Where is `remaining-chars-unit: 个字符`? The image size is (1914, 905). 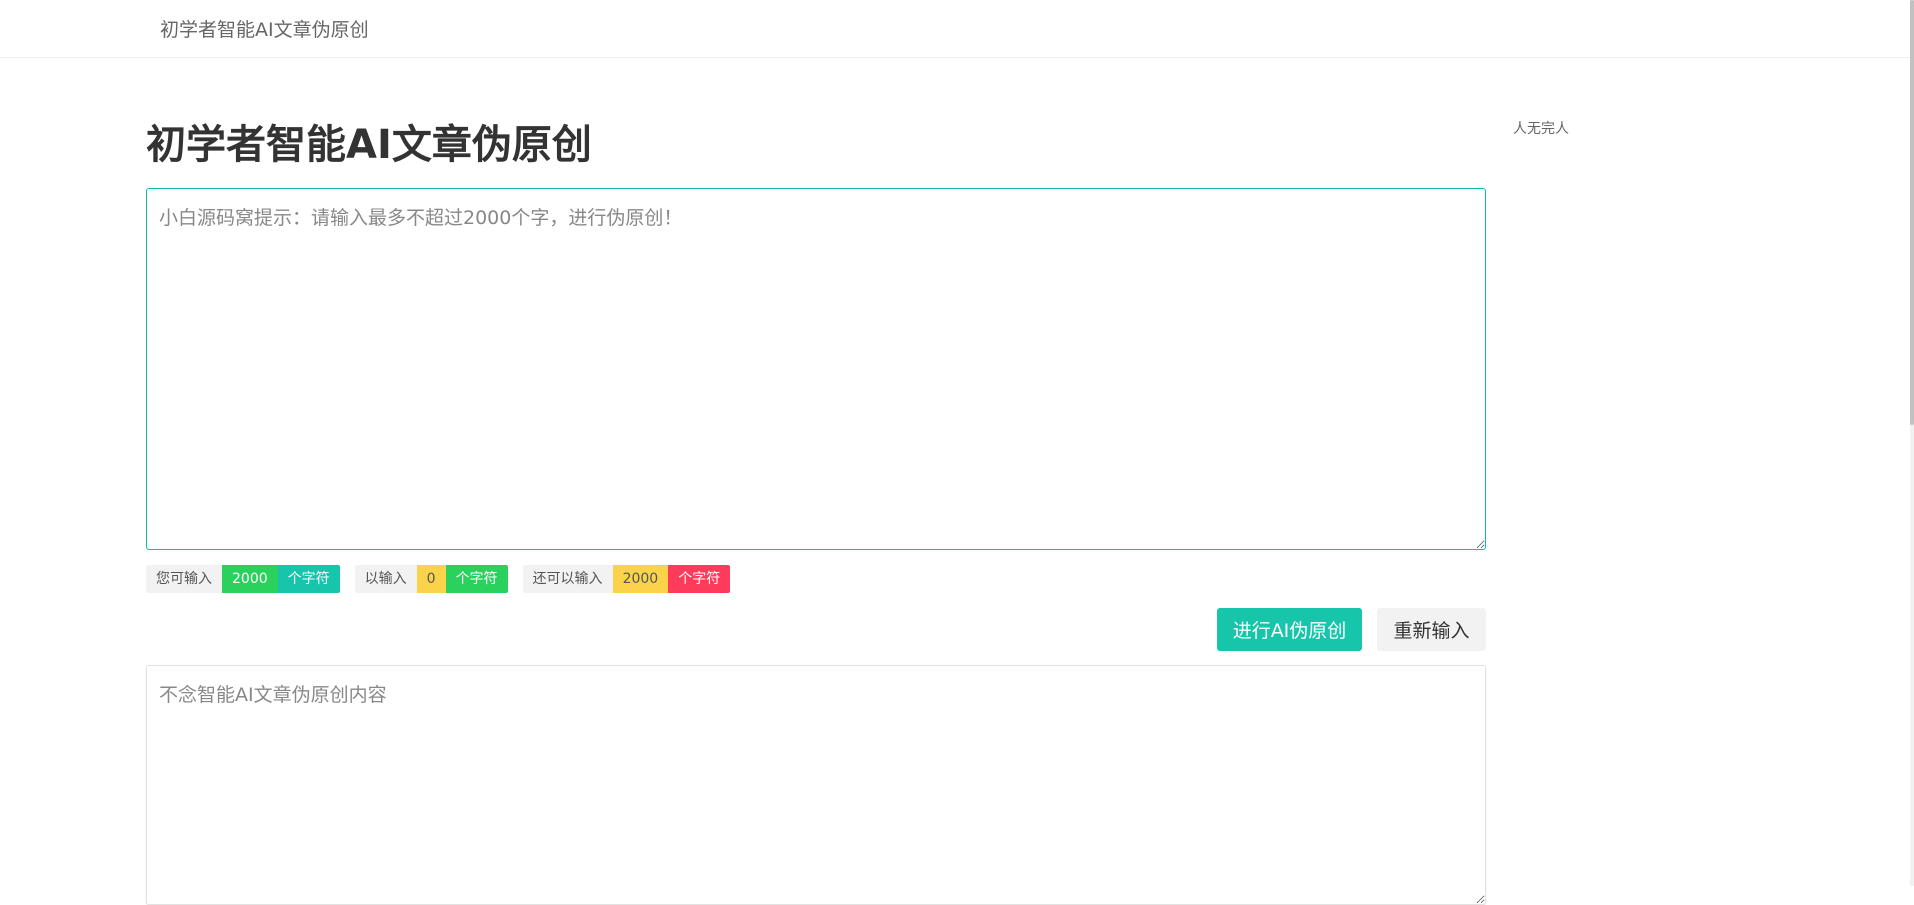 remaining-chars-unit: 个字符 is located at coordinates (699, 579).